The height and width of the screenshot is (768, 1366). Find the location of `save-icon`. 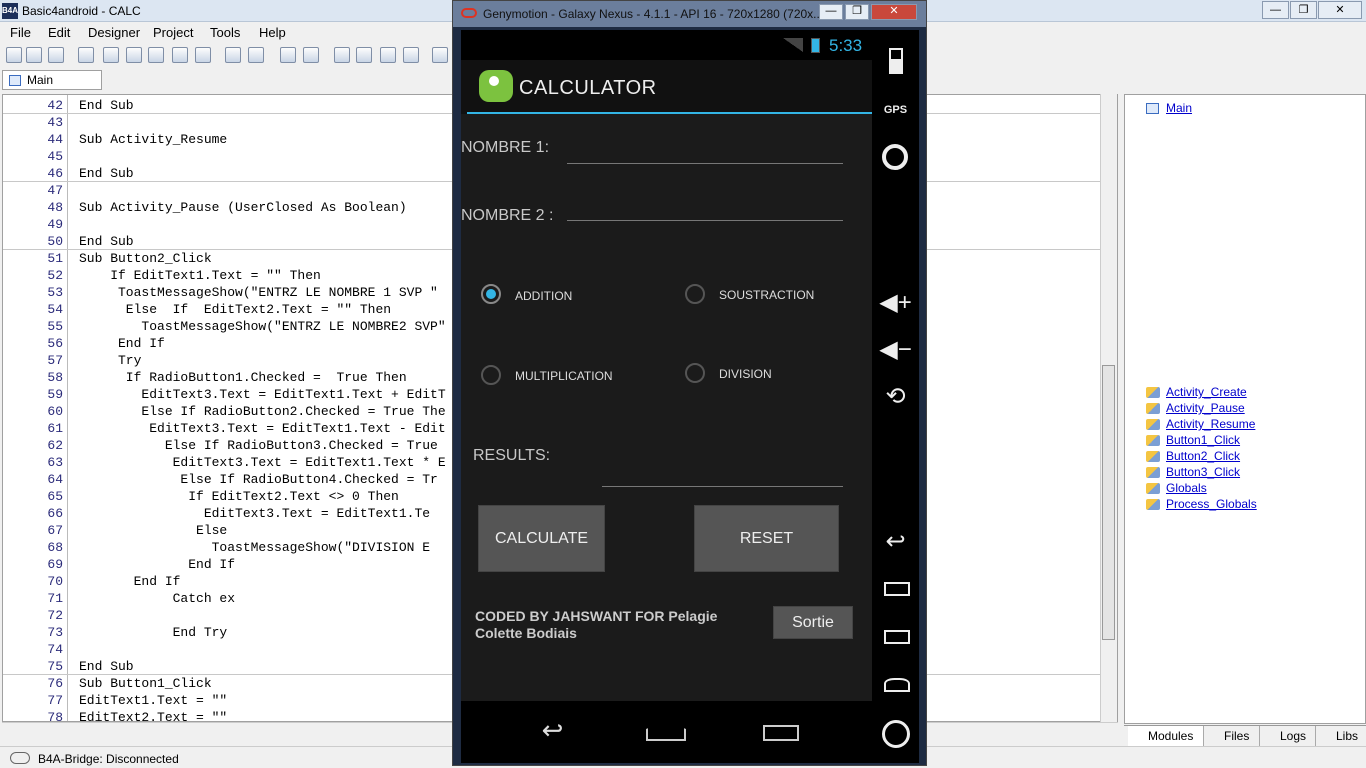

save-icon is located at coordinates (56, 55).